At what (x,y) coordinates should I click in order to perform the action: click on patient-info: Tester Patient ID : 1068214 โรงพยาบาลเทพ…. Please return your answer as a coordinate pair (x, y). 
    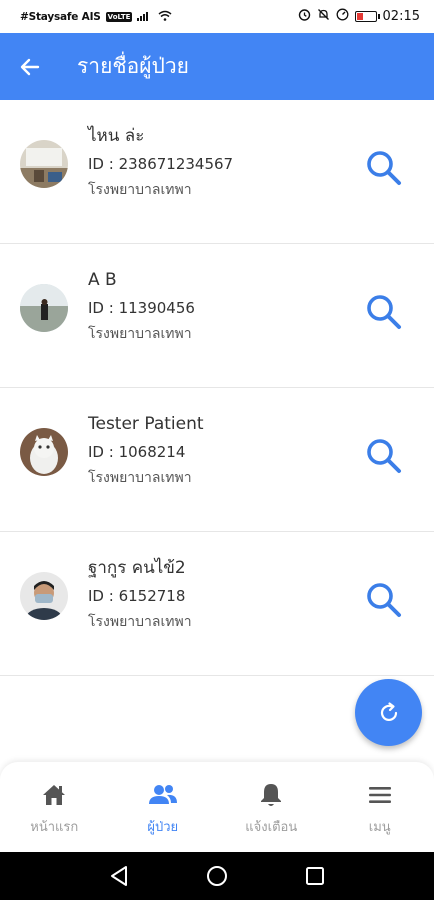
    Looking at the image, I should click on (146, 450).